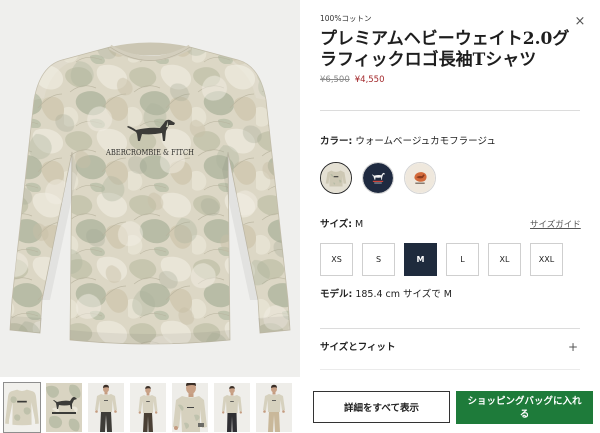 The height and width of the screenshot is (433, 600). I want to click on color-row: カラー: ウォームベージュカモフラージュ, so click(408, 141).